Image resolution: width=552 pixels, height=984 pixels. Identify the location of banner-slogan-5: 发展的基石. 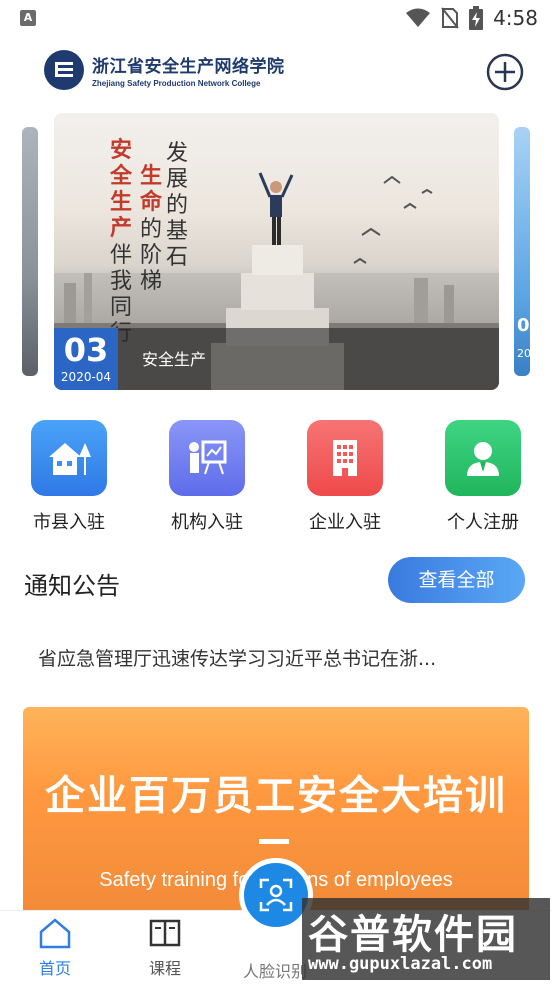
(177, 205).